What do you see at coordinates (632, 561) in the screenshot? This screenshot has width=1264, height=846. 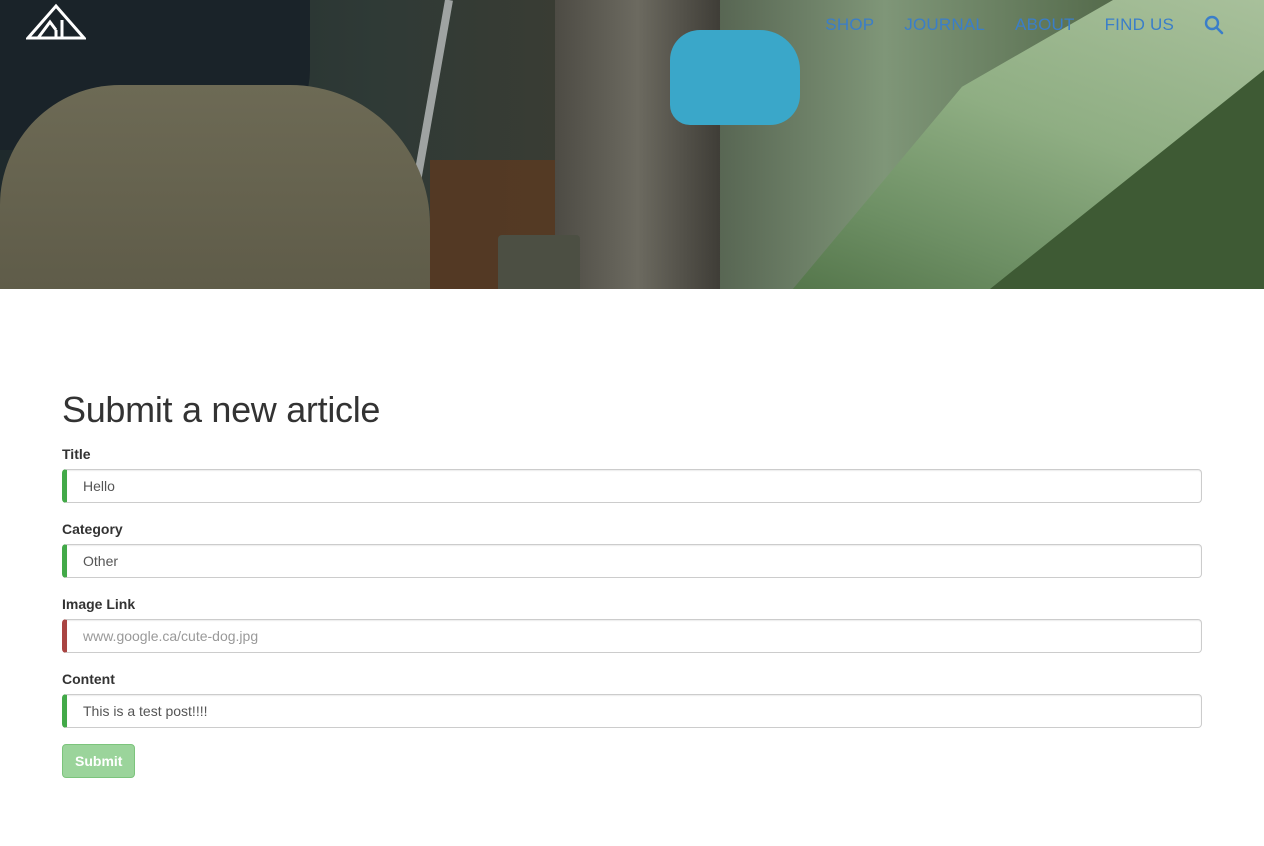 I see `category-input` at bounding box center [632, 561].